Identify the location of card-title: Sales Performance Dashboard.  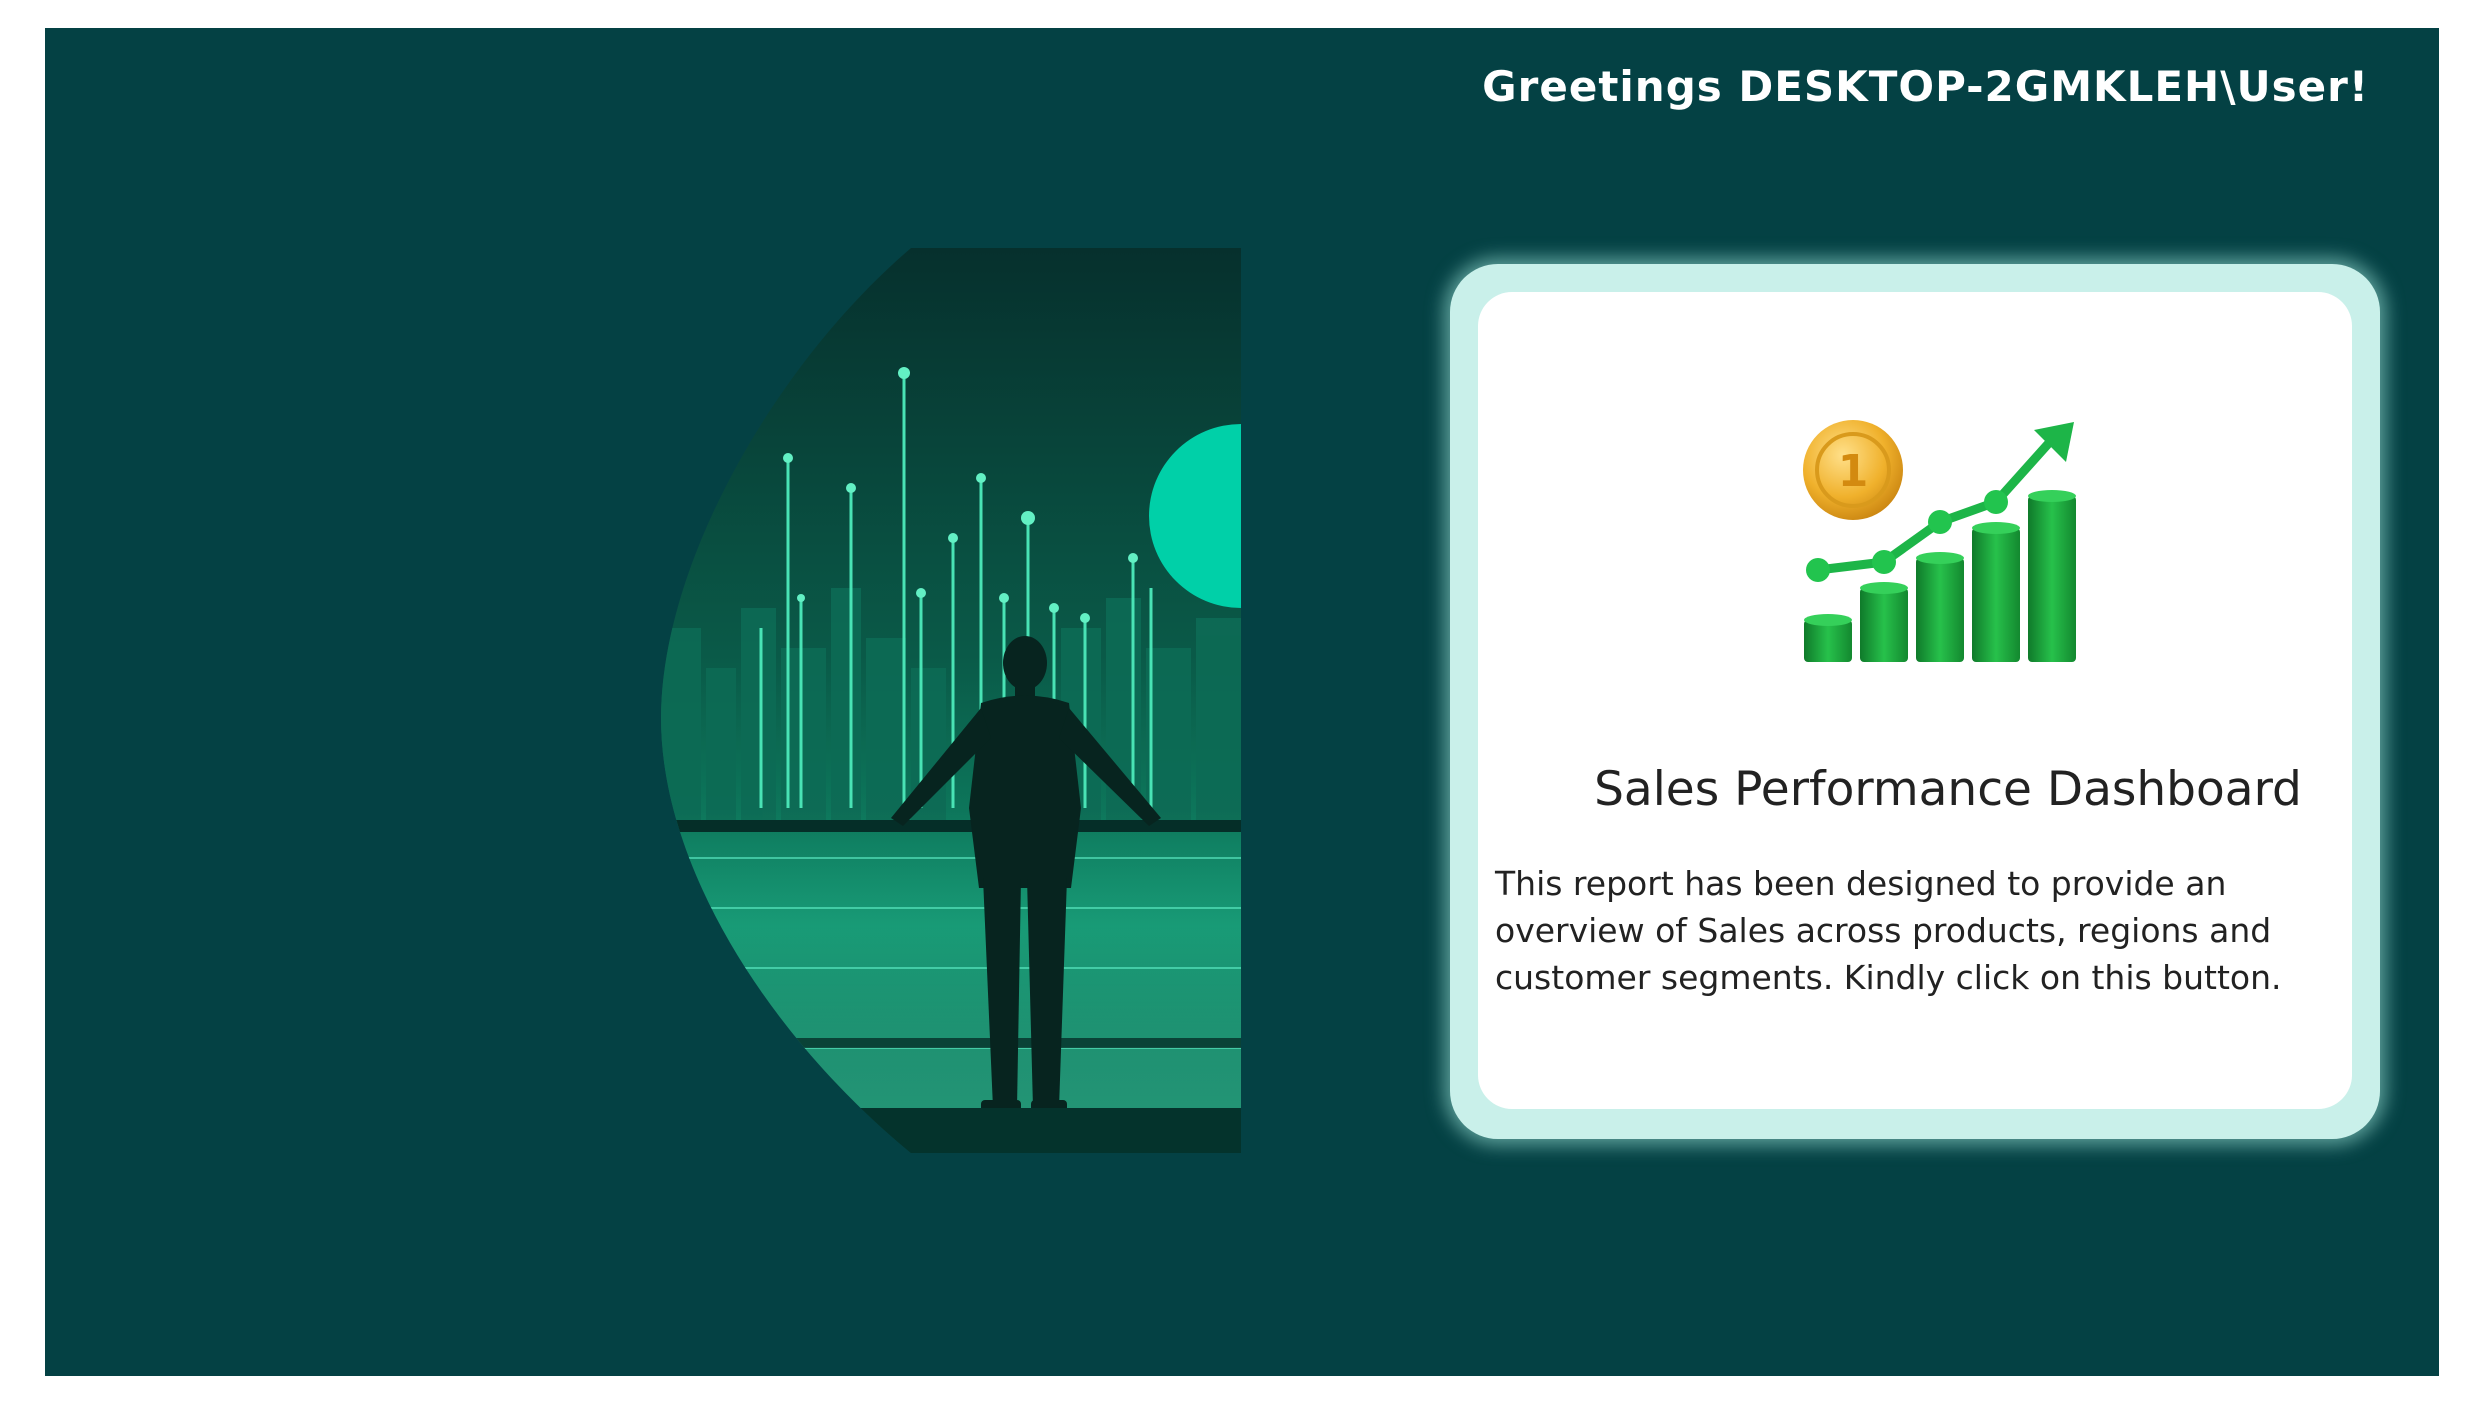
(1948, 789).